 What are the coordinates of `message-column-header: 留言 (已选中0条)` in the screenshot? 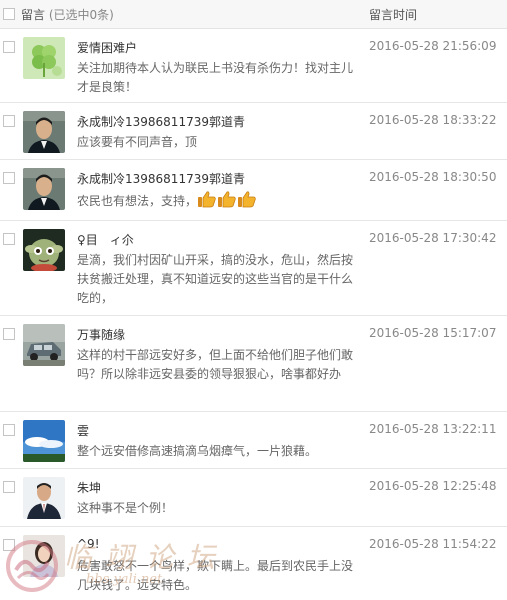 It's located at (67, 14).